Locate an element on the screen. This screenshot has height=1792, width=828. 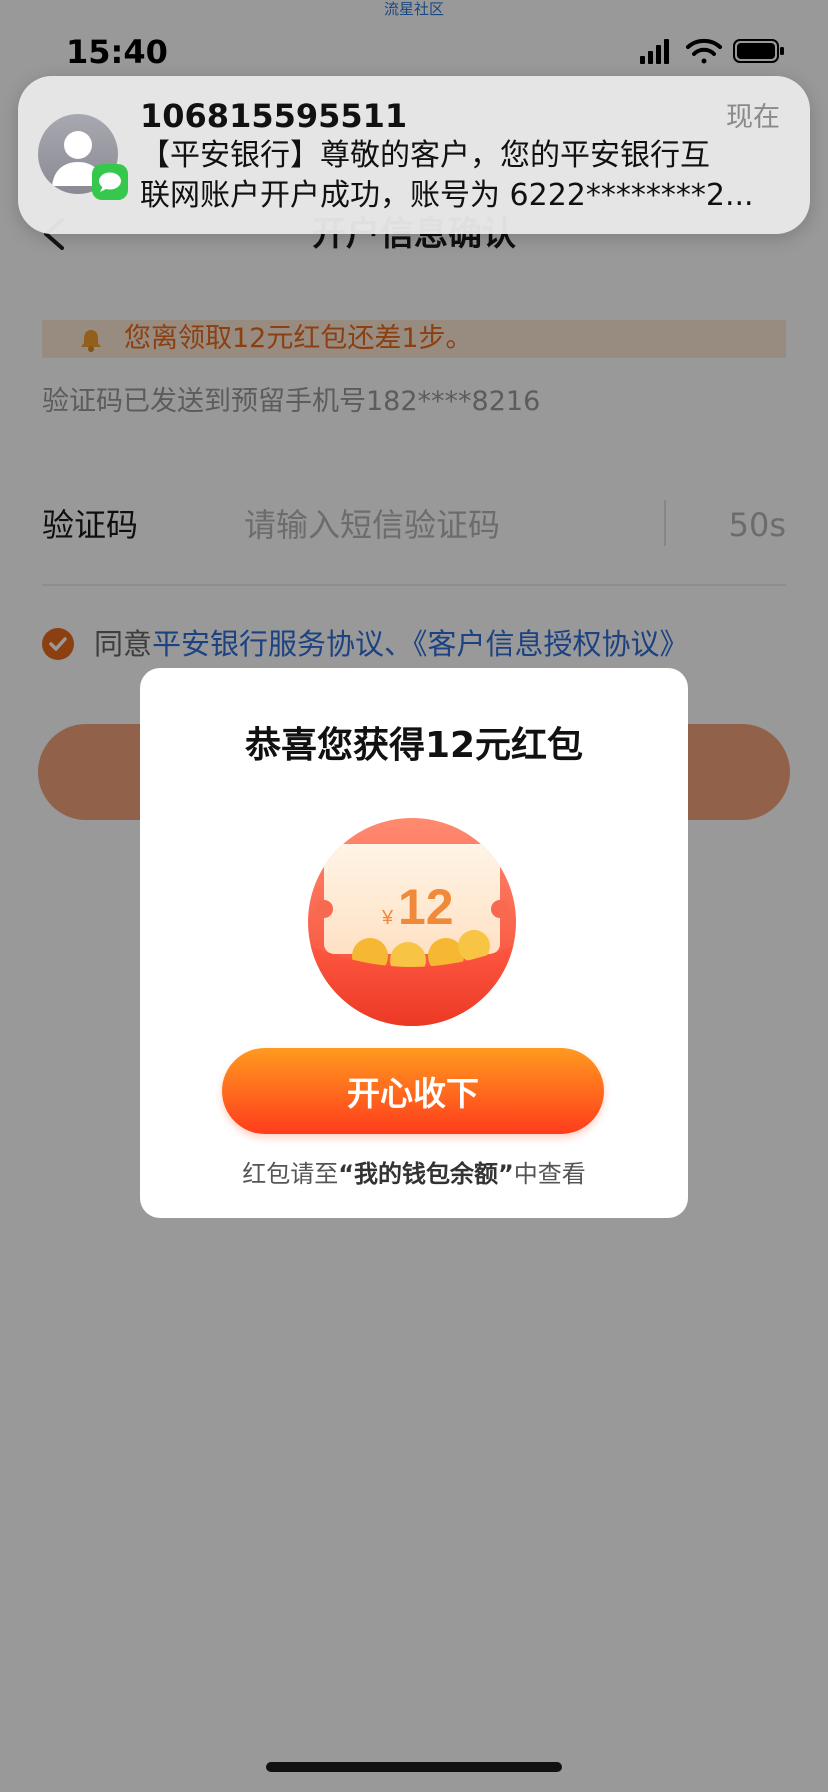
notification-line-1: 【平安银行】尊敬的客户，您的平安银行互 is located at coordinates (425, 155).